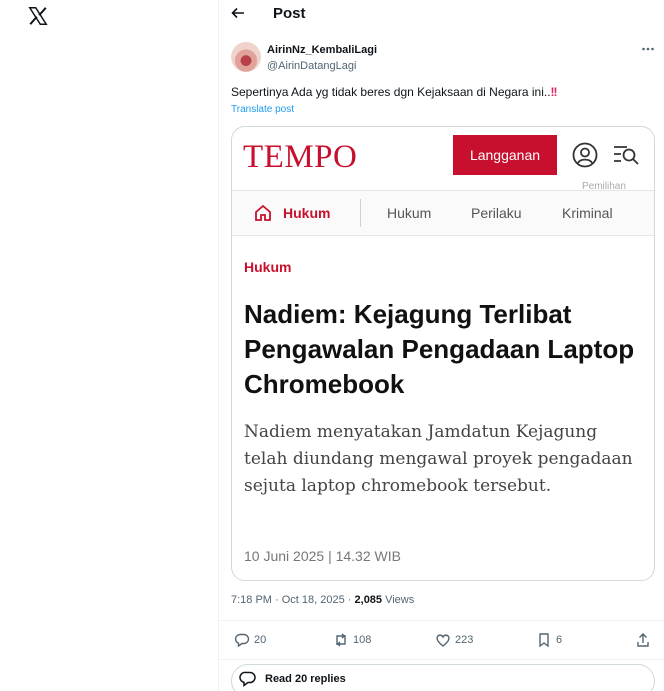 Image resolution: width=664 pixels, height=691 pixels. Describe the element at coordinates (289, 13) in the screenshot. I see `page-title: Post` at that location.